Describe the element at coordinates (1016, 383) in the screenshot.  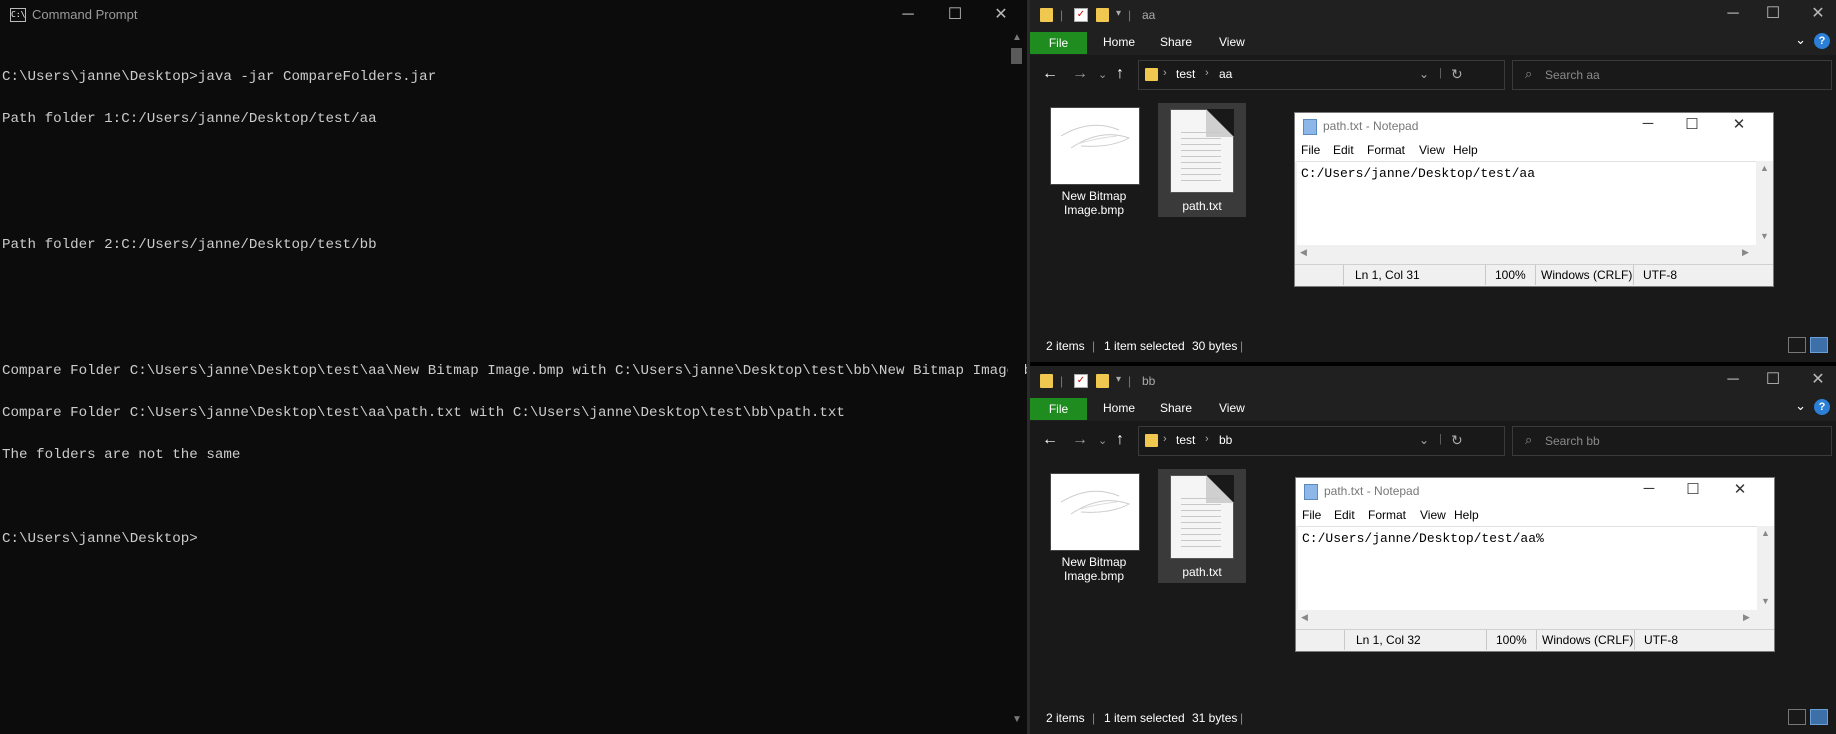
I see `cmd-scrollbar: ▲ ▼` at that location.